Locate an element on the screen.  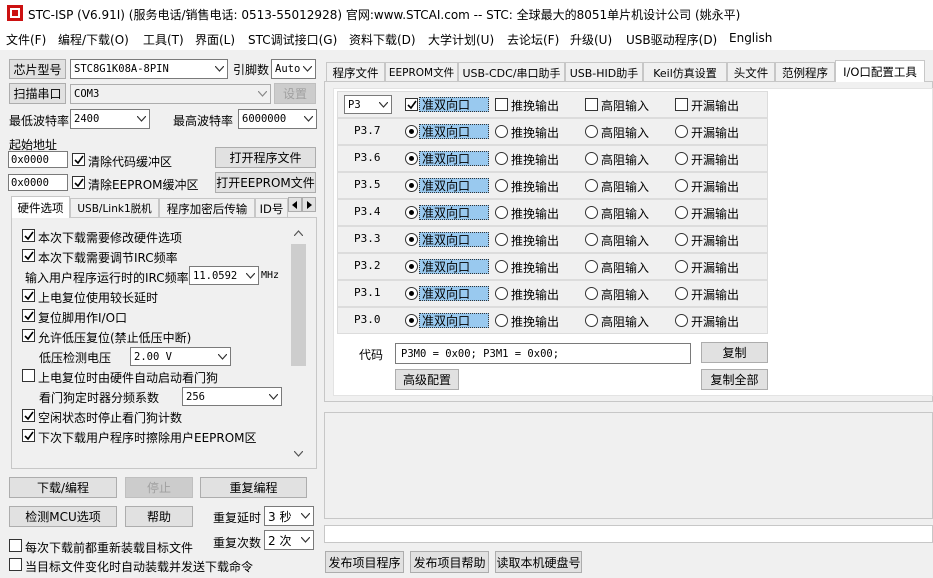
tab-hardware-options: 硬件选项 is located at coordinates (40, 207).